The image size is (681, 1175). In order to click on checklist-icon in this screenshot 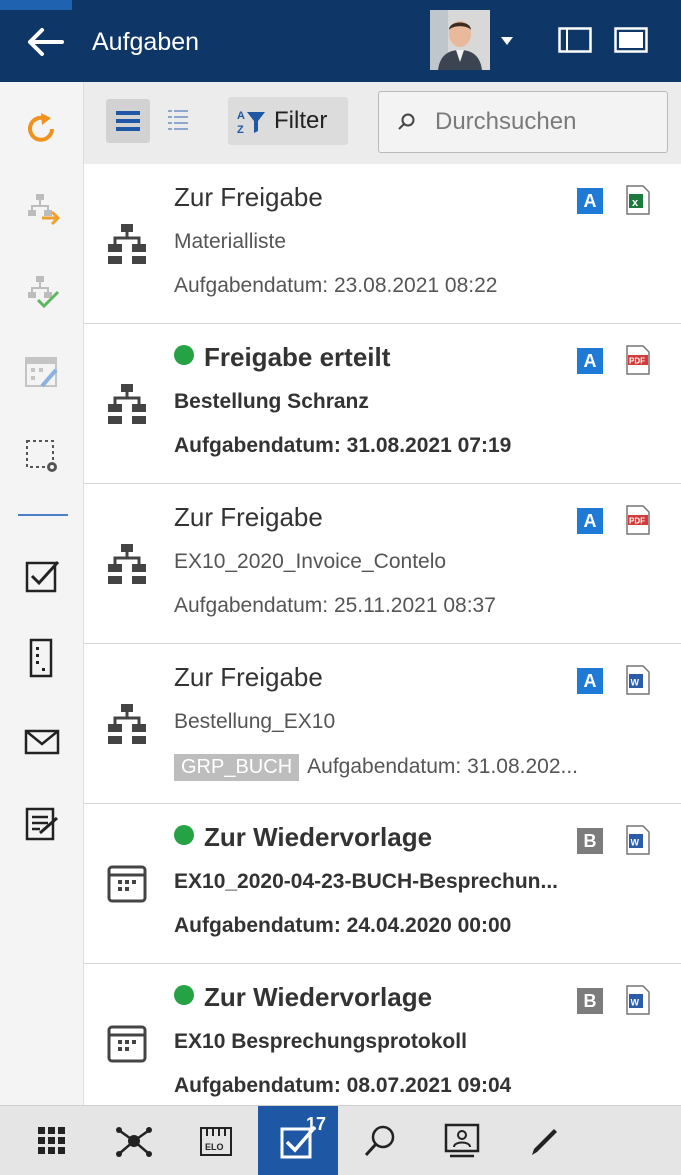, I will do `click(42, 824)`.